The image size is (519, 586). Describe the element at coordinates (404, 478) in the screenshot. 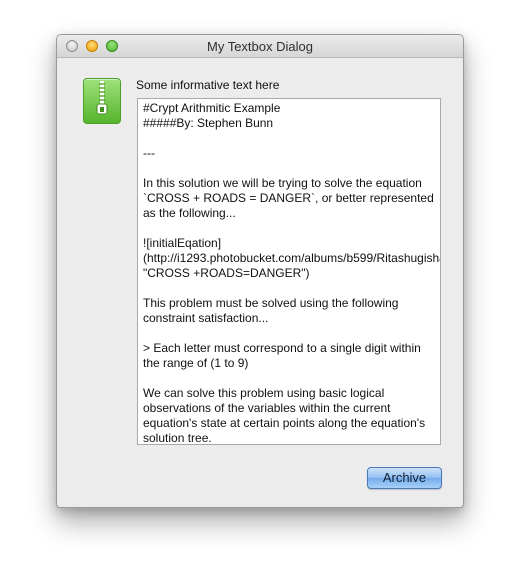

I see `archive-button: Archive` at that location.